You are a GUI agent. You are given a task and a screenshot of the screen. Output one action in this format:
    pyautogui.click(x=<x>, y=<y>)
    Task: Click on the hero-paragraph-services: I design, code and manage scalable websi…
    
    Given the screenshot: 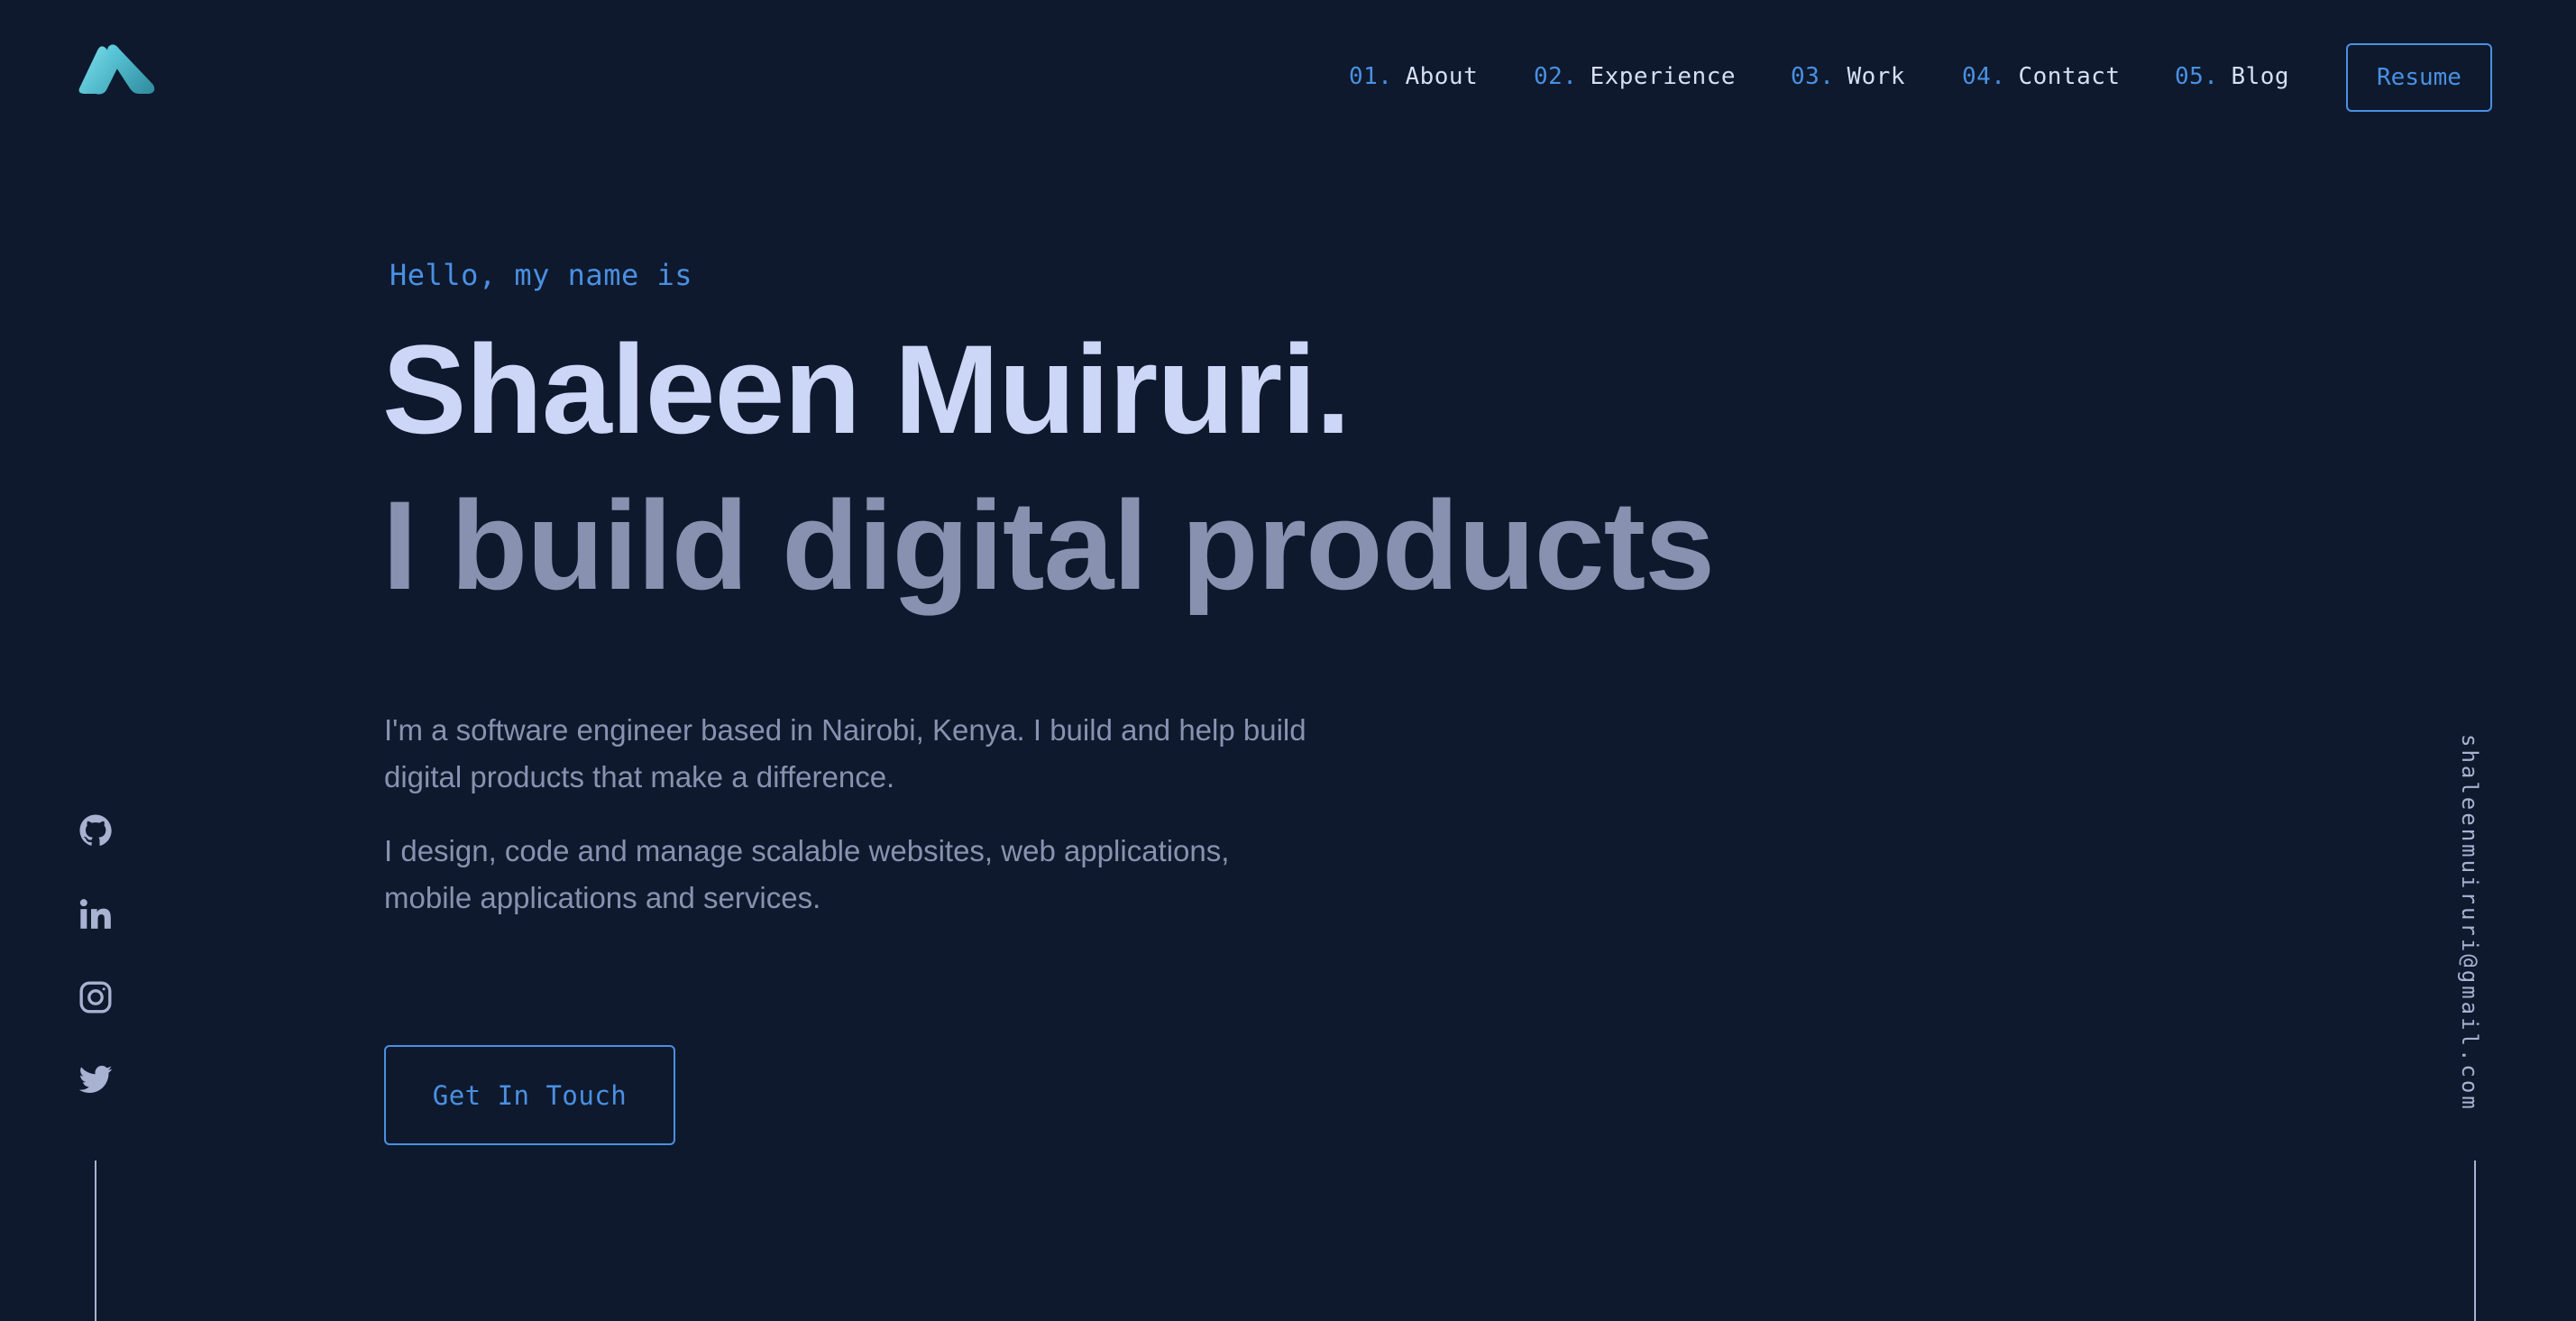 What is the action you would take?
    pyautogui.click(x=807, y=874)
    